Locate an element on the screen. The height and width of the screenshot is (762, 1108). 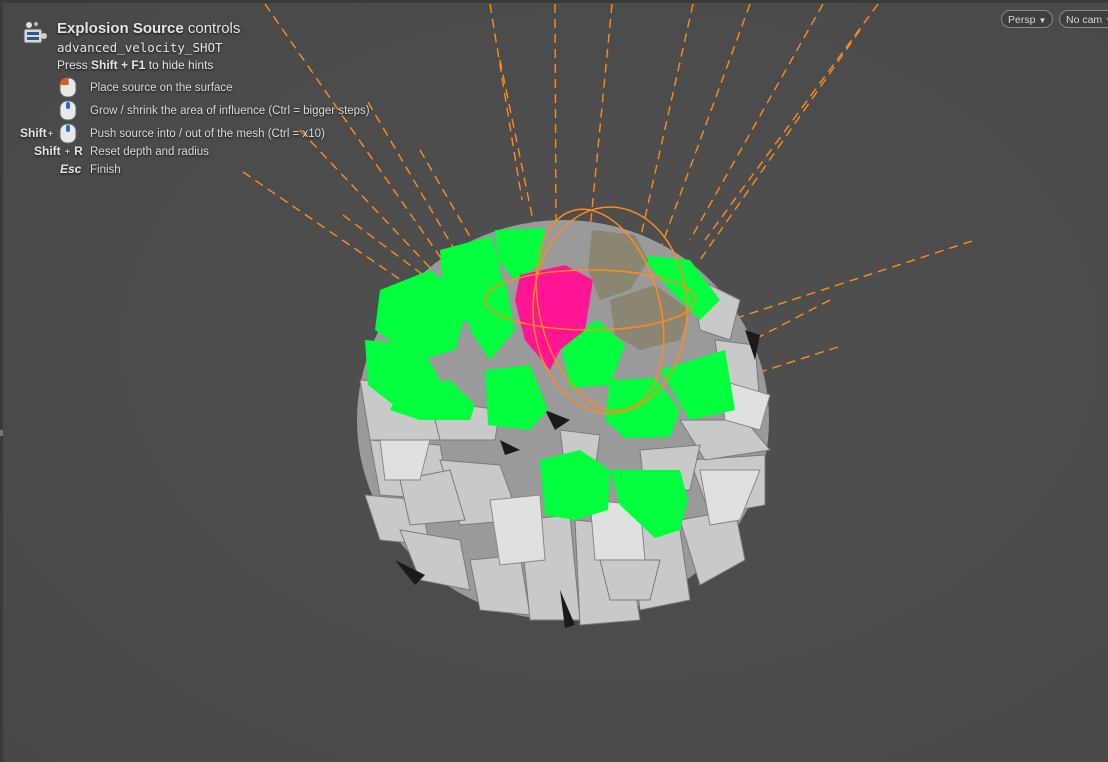
perspective-menu-label: Persp is located at coordinates (1022, 20).